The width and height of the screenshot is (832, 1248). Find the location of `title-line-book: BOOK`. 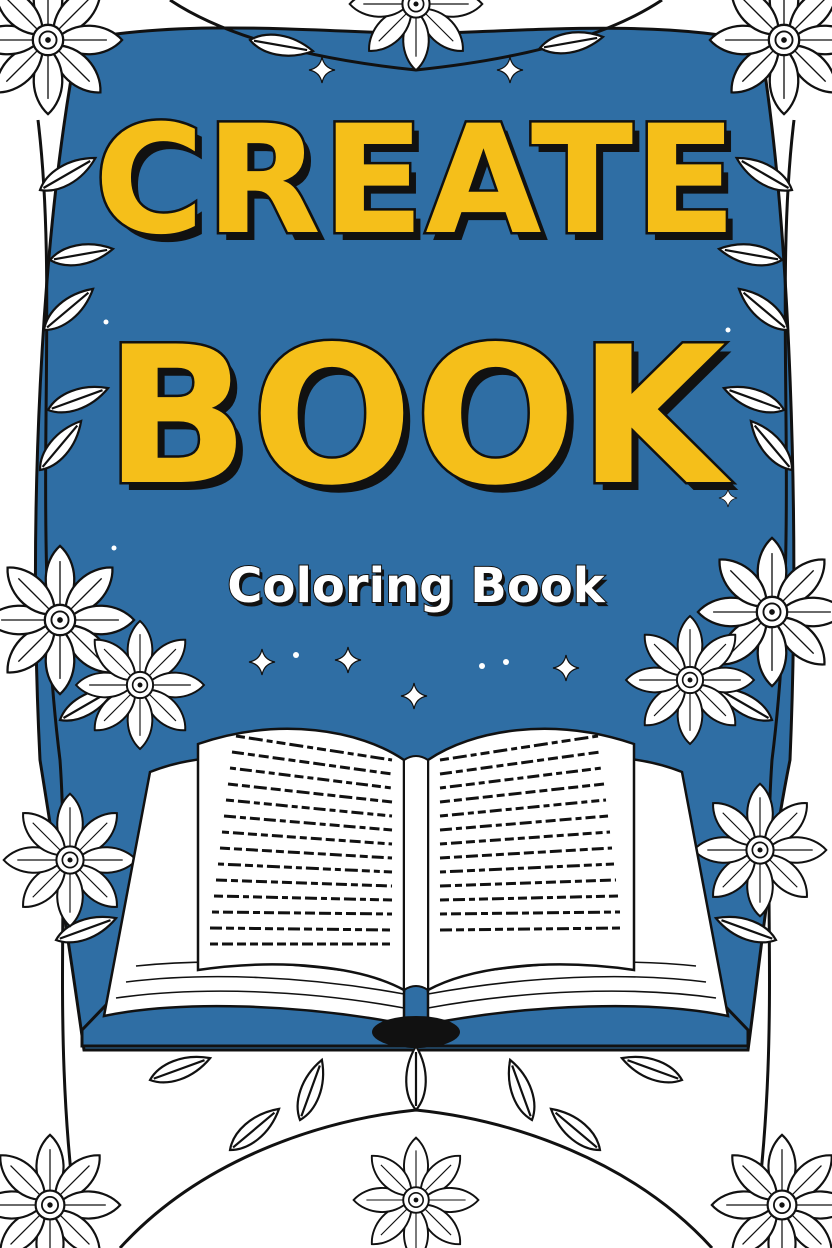

title-line-book: BOOK is located at coordinates (415, 416).